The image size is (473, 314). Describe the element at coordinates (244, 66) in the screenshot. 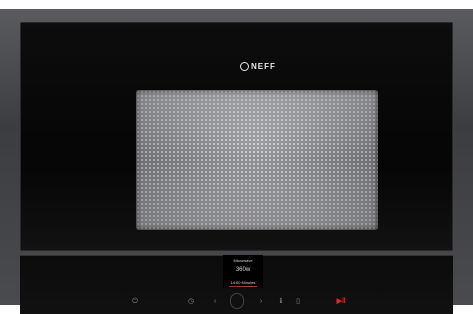

I see `brand-logo-mark` at that location.